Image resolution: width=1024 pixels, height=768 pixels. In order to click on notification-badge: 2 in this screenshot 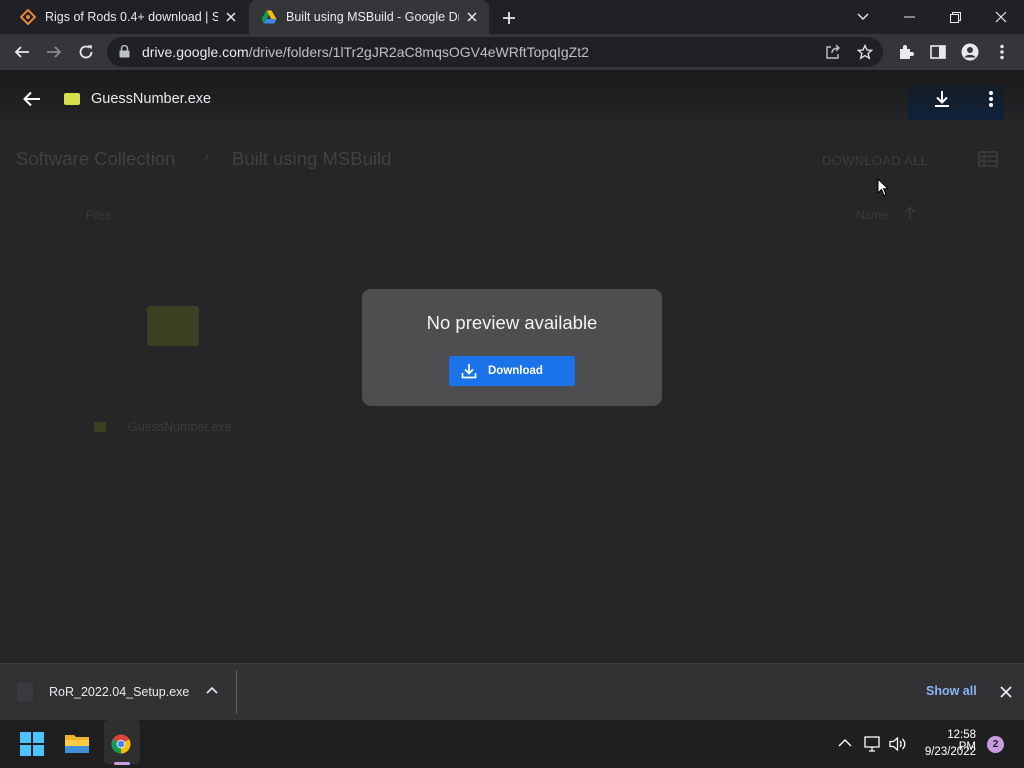, I will do `click(995, 744)`.